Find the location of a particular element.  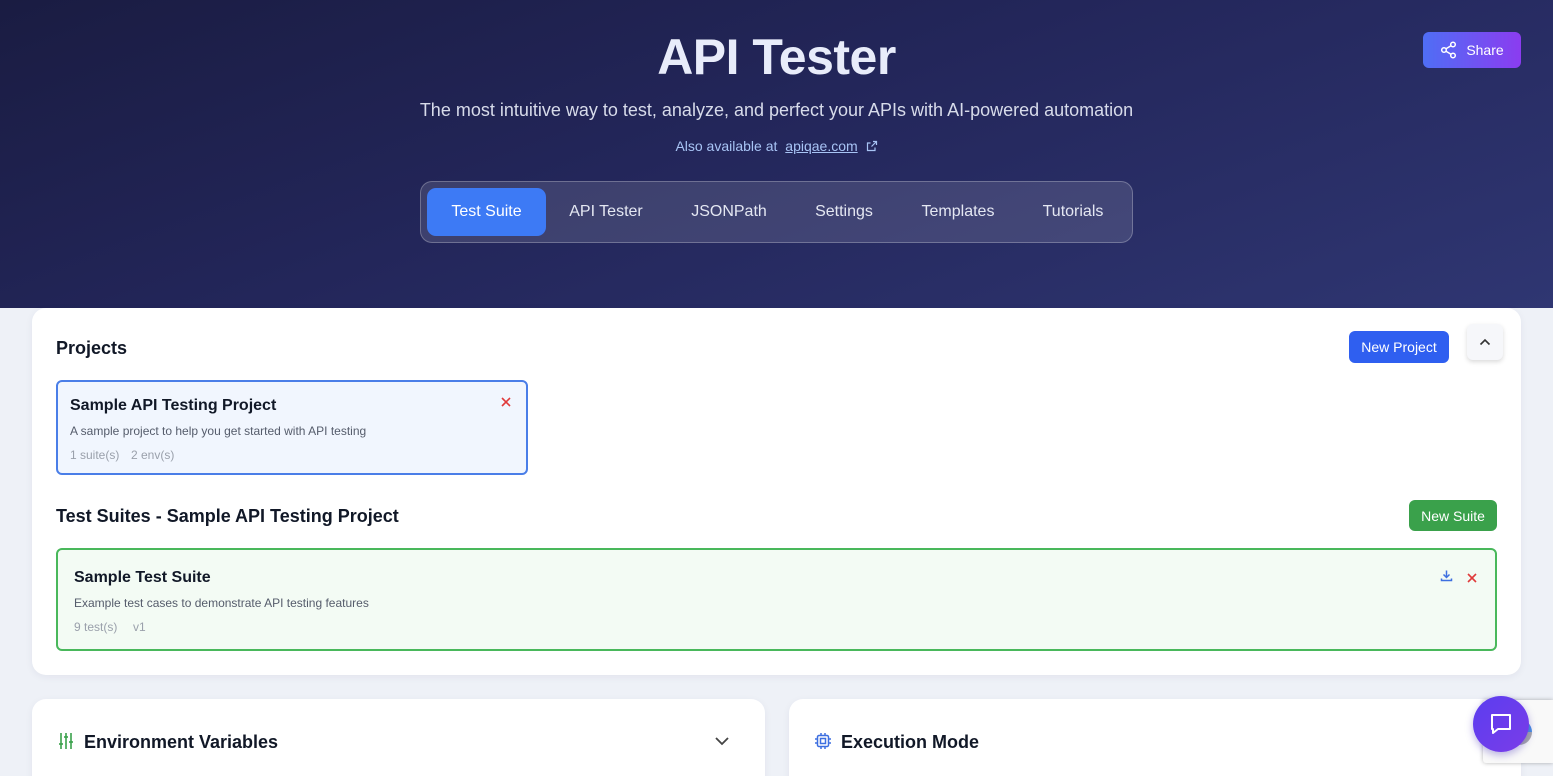

tab-tutorials: Tutorials is located at coordinates (1073, 212).